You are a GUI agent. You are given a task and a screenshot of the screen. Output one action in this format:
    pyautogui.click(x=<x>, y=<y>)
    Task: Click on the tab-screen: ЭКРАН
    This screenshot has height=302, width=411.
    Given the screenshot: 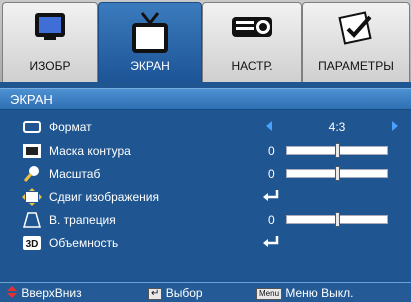 What is the action you would take?
    pyautogui.click(x=150, y=42)
    